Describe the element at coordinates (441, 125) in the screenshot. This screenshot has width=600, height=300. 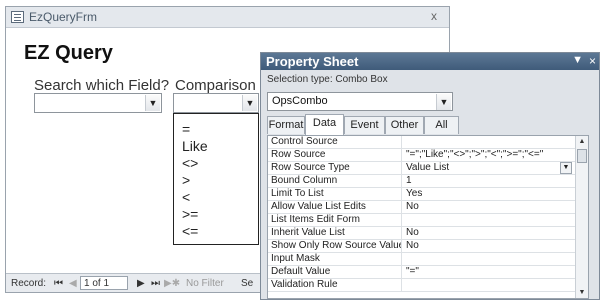
I see `tab-all: All` at that location.